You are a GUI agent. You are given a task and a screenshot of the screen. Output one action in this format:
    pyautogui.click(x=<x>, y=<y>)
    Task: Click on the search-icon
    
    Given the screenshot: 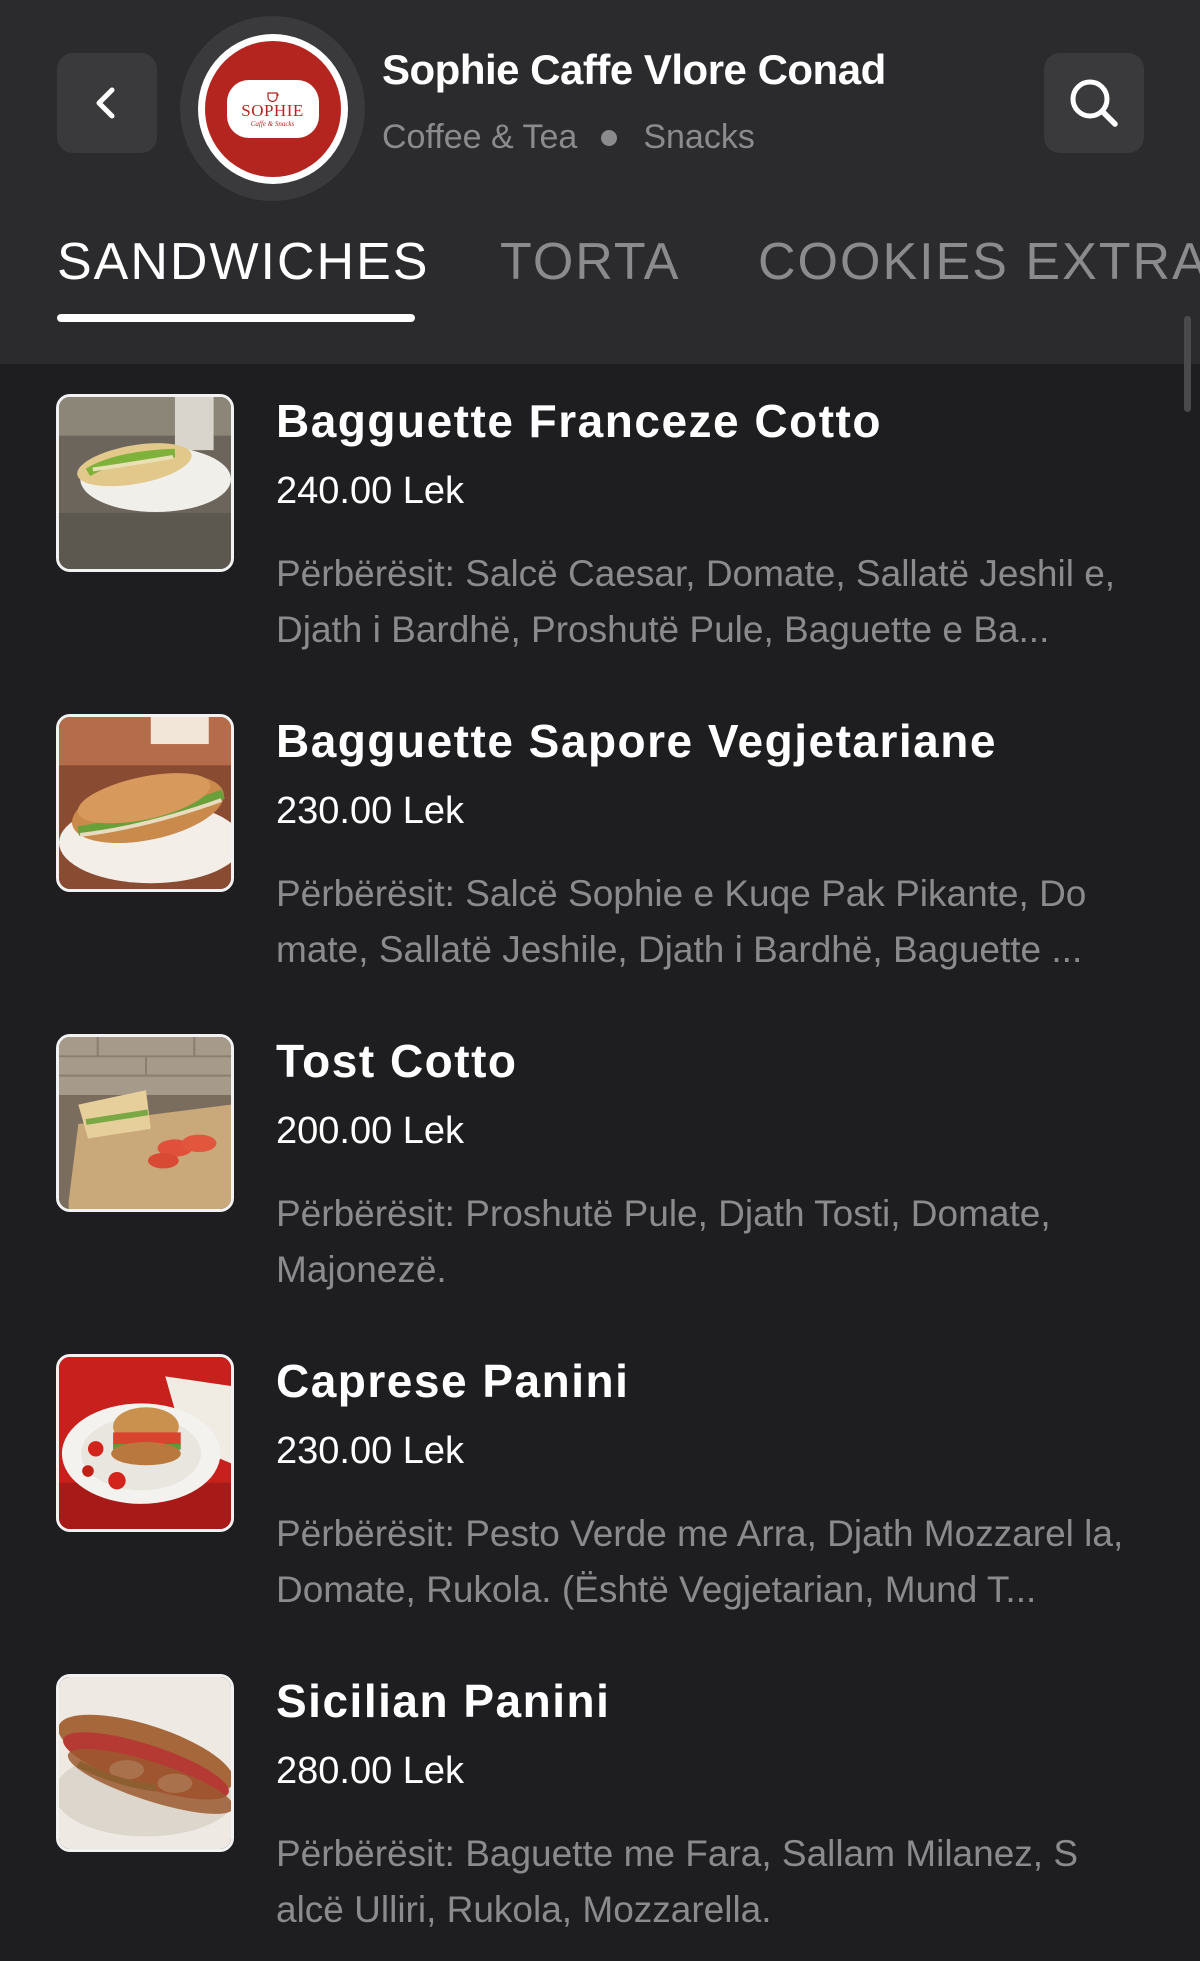 What is the action you would take?
    pyautogui.click(x=1094, y=103)
    